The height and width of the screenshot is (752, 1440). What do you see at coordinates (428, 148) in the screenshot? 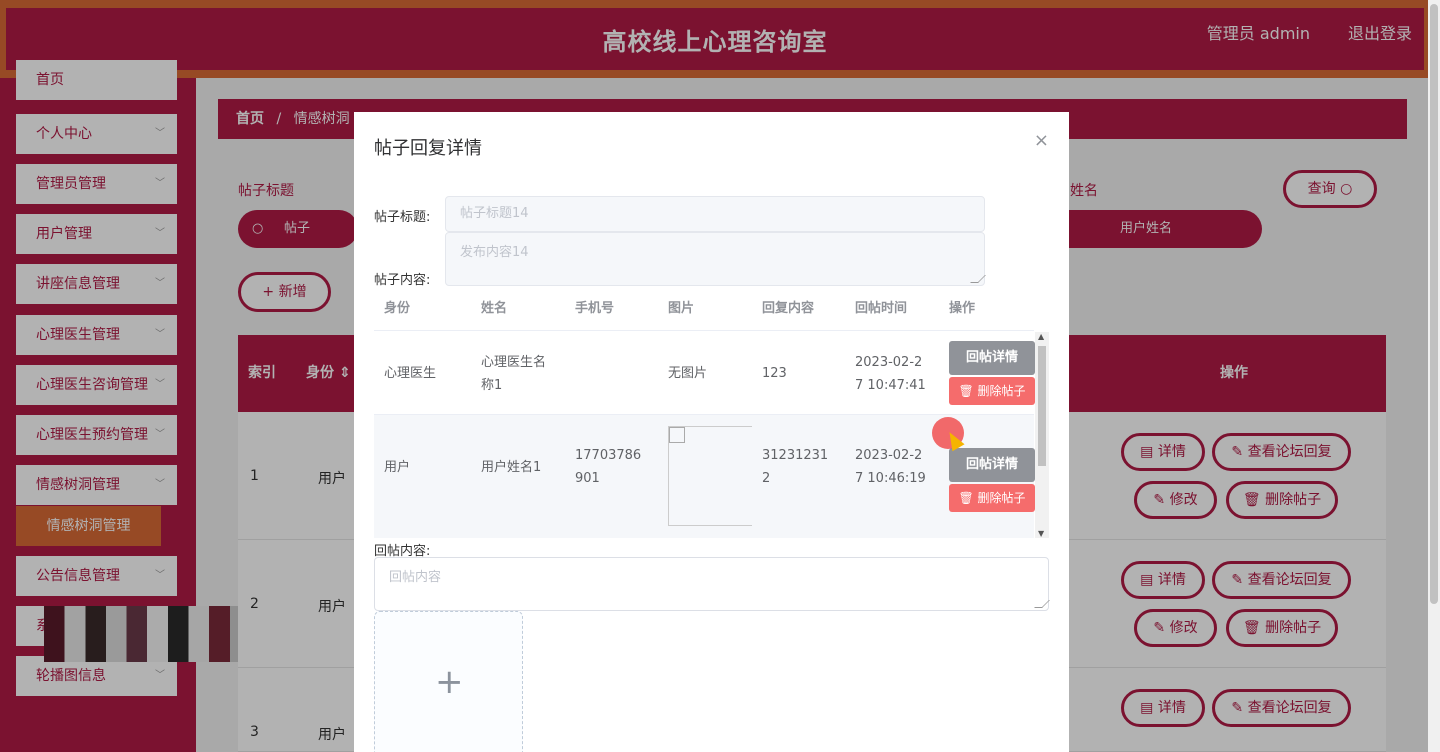
I see `dialog-title: 帖子回复详情` at bounding box center [428, 148].